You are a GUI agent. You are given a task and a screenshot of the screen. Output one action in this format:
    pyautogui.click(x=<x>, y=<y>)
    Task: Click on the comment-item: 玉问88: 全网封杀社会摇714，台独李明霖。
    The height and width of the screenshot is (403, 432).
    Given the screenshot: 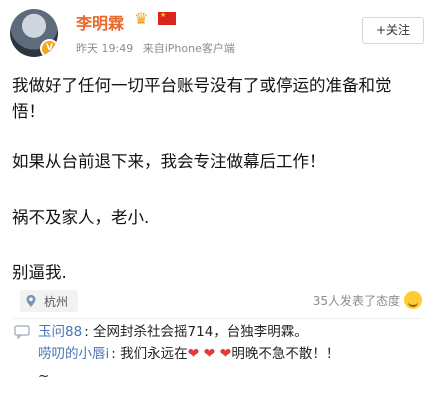 What is the action you would take?
    pyautogui.click(x=219, y=332)
    